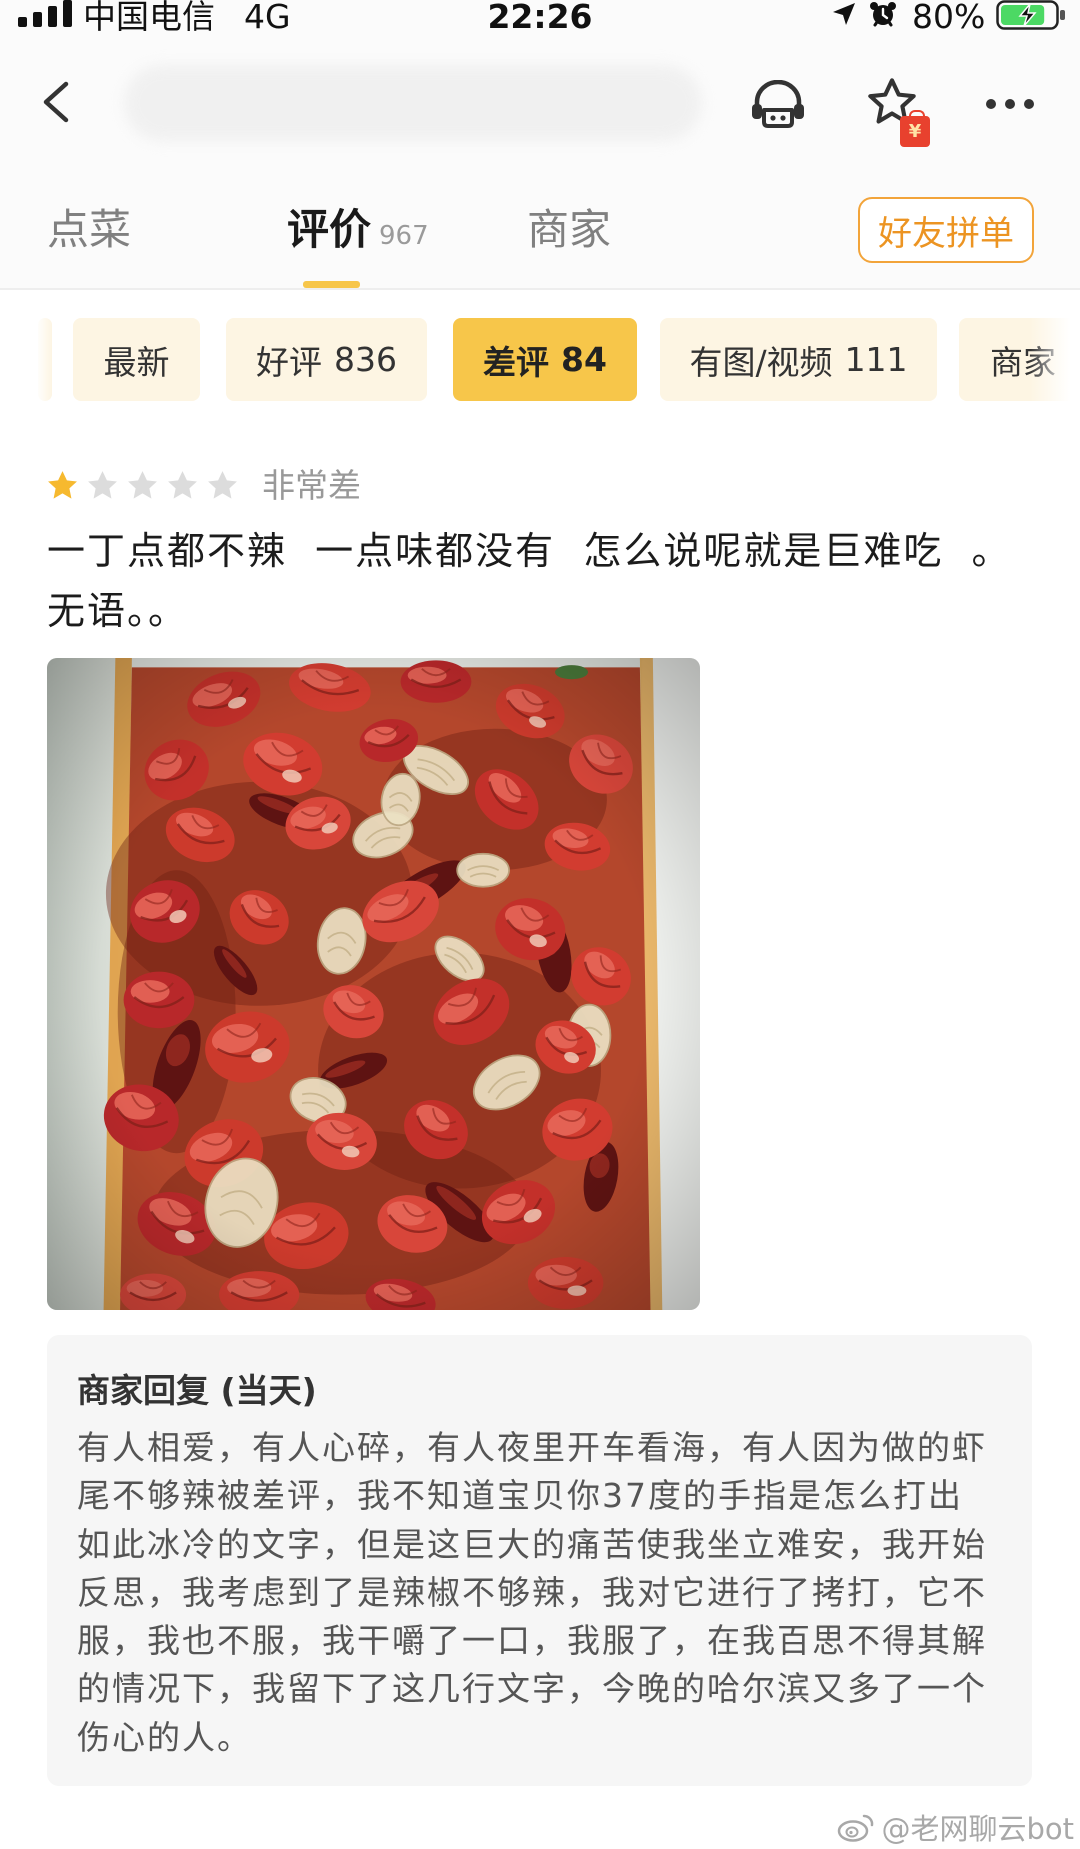 The width and height of the screenshot is (1080, 1849). I want to click on customer-service-icon, so click(778, 105).